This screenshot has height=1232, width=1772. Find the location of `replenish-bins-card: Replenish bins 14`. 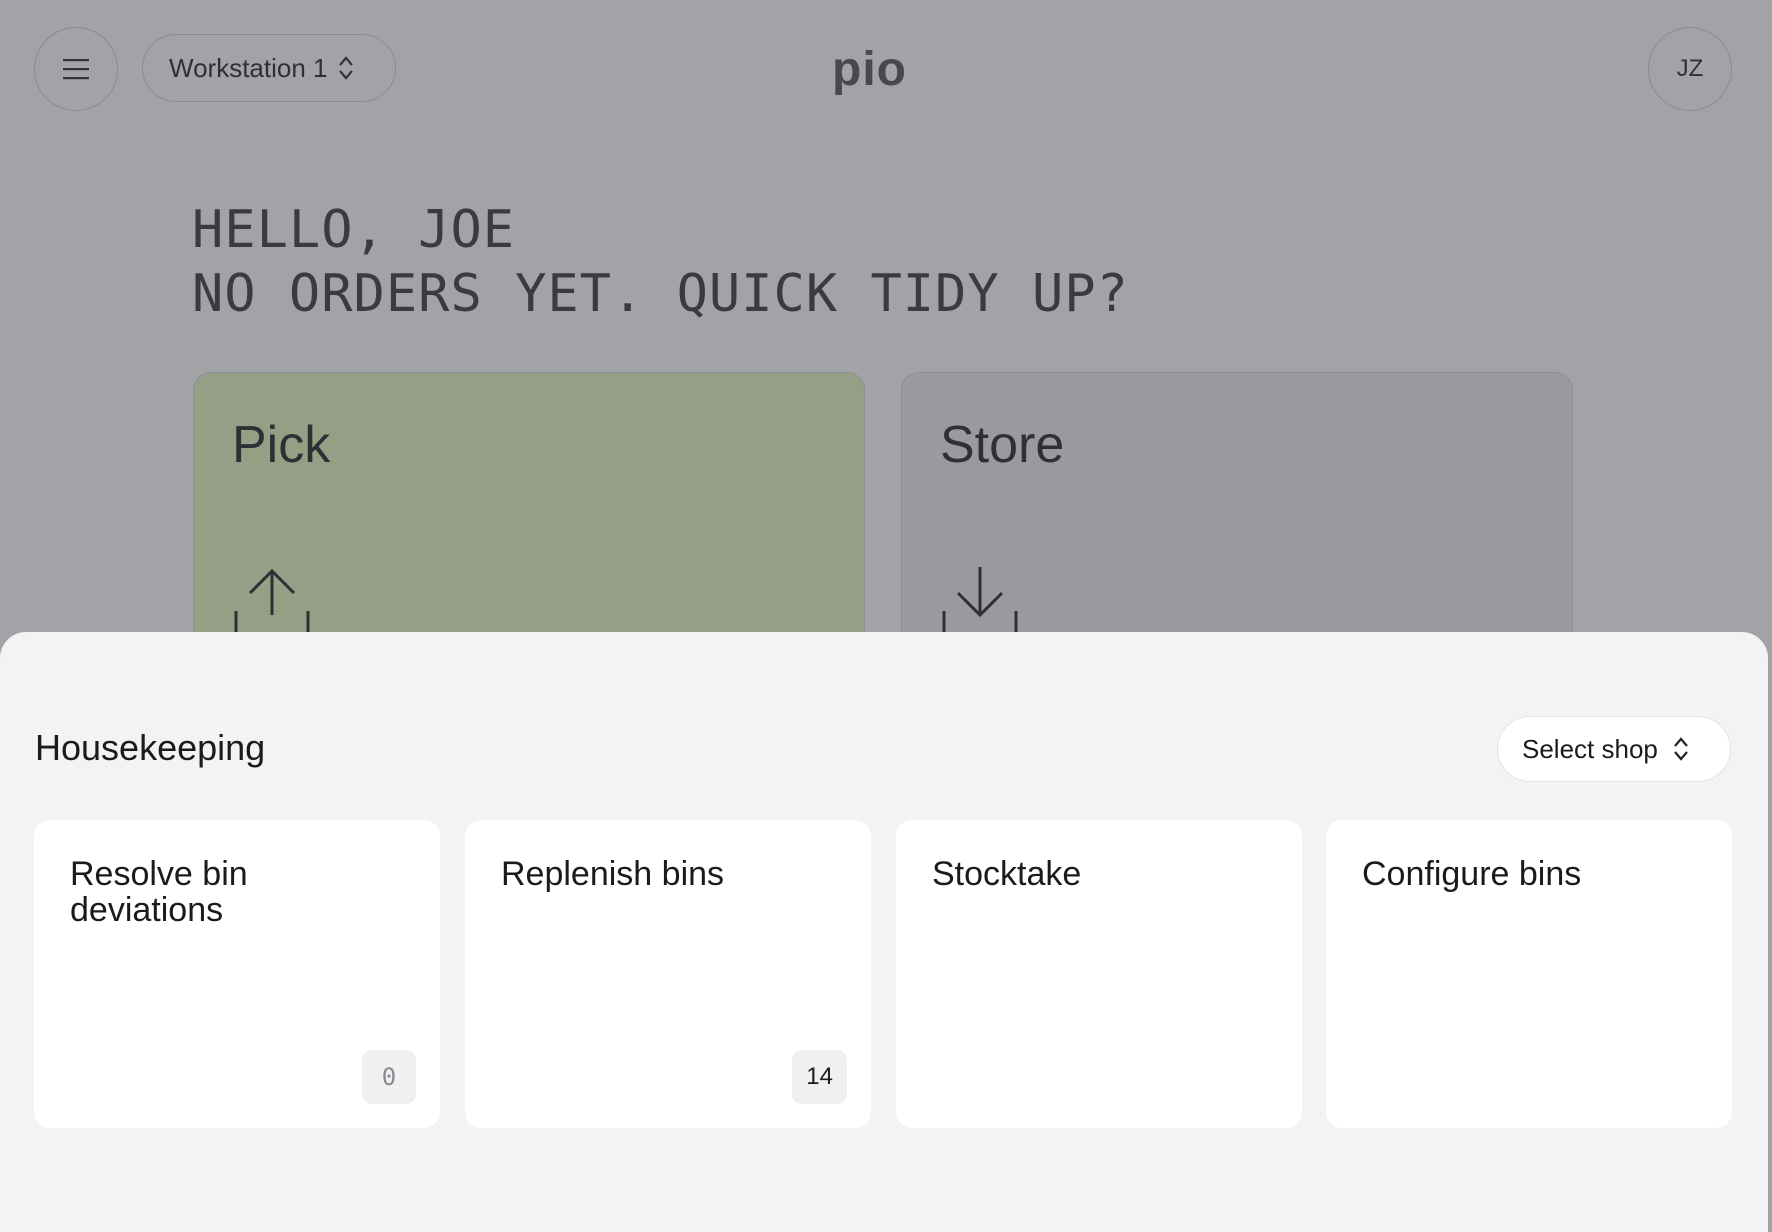

replenish-bins-card: Replenish bins 14 is located at coordinates (668, 974).